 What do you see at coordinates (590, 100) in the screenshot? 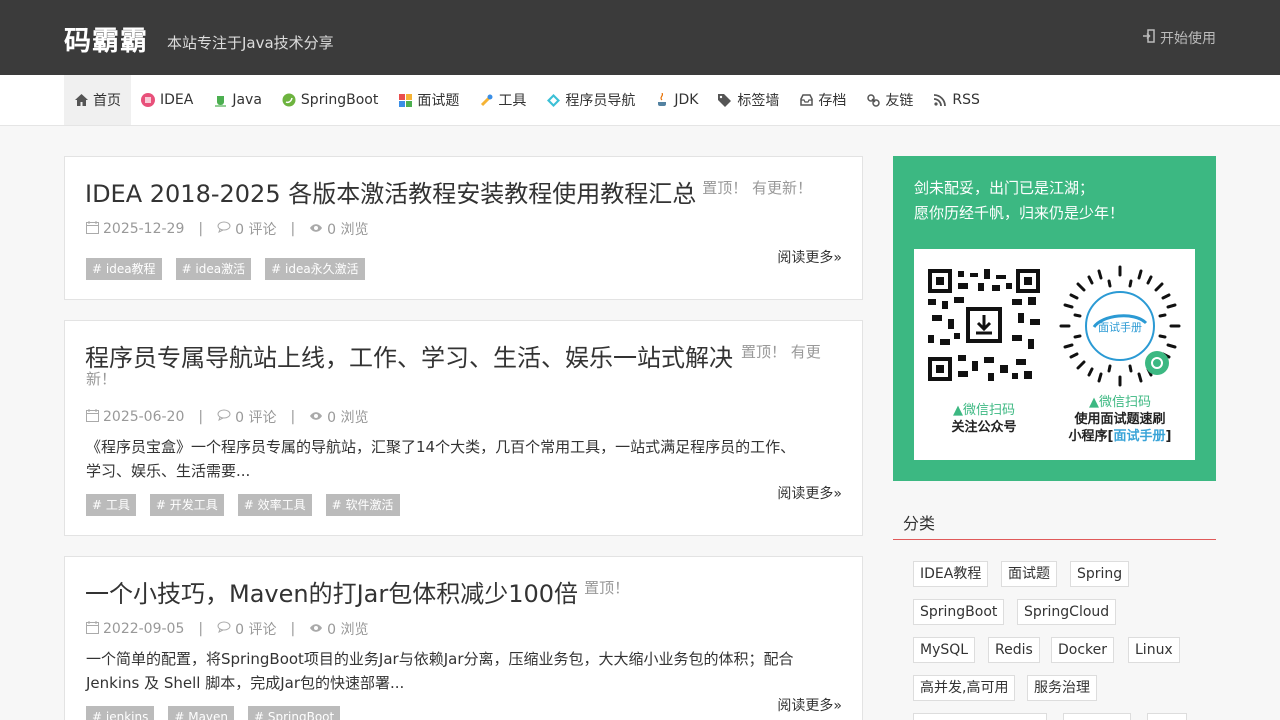
I see `nav-item-navigation: 程序员导航` at bounding box center [590, 100].